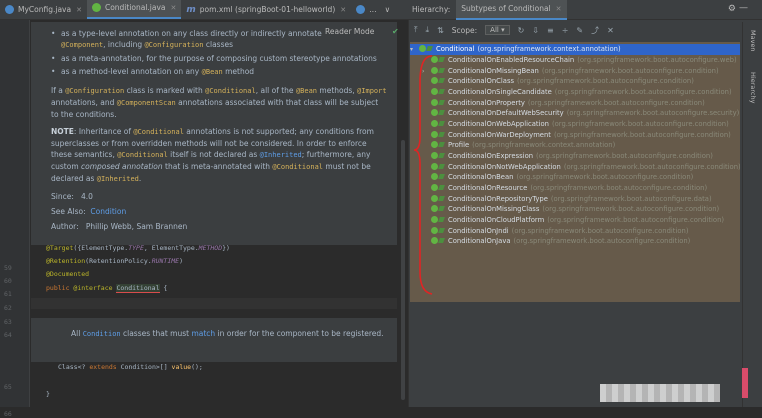  I want to click on annotation-icon, so click(96, 7).